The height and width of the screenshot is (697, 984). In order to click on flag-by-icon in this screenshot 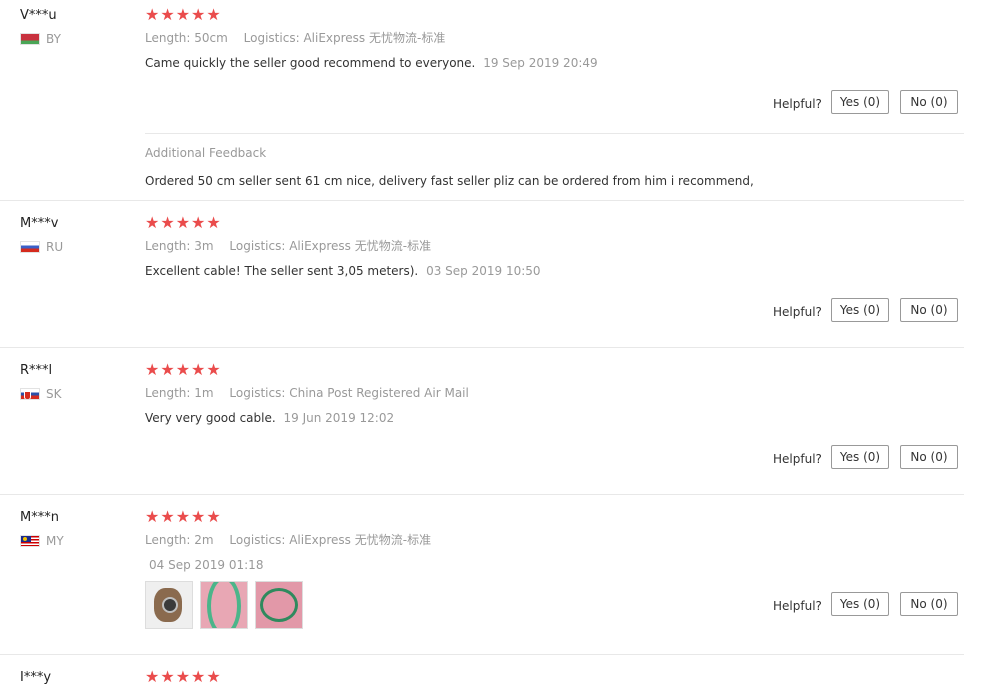, I will do `click(30, 39)`.